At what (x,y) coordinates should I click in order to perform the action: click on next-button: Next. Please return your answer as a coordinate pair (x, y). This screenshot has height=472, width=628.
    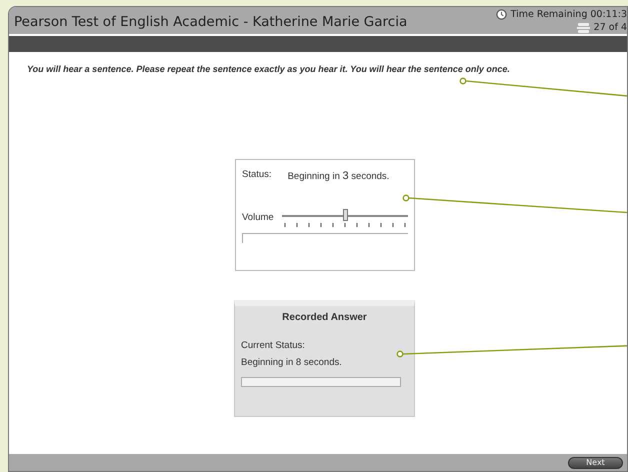
    Looking at the image, I should click on (595, 463).